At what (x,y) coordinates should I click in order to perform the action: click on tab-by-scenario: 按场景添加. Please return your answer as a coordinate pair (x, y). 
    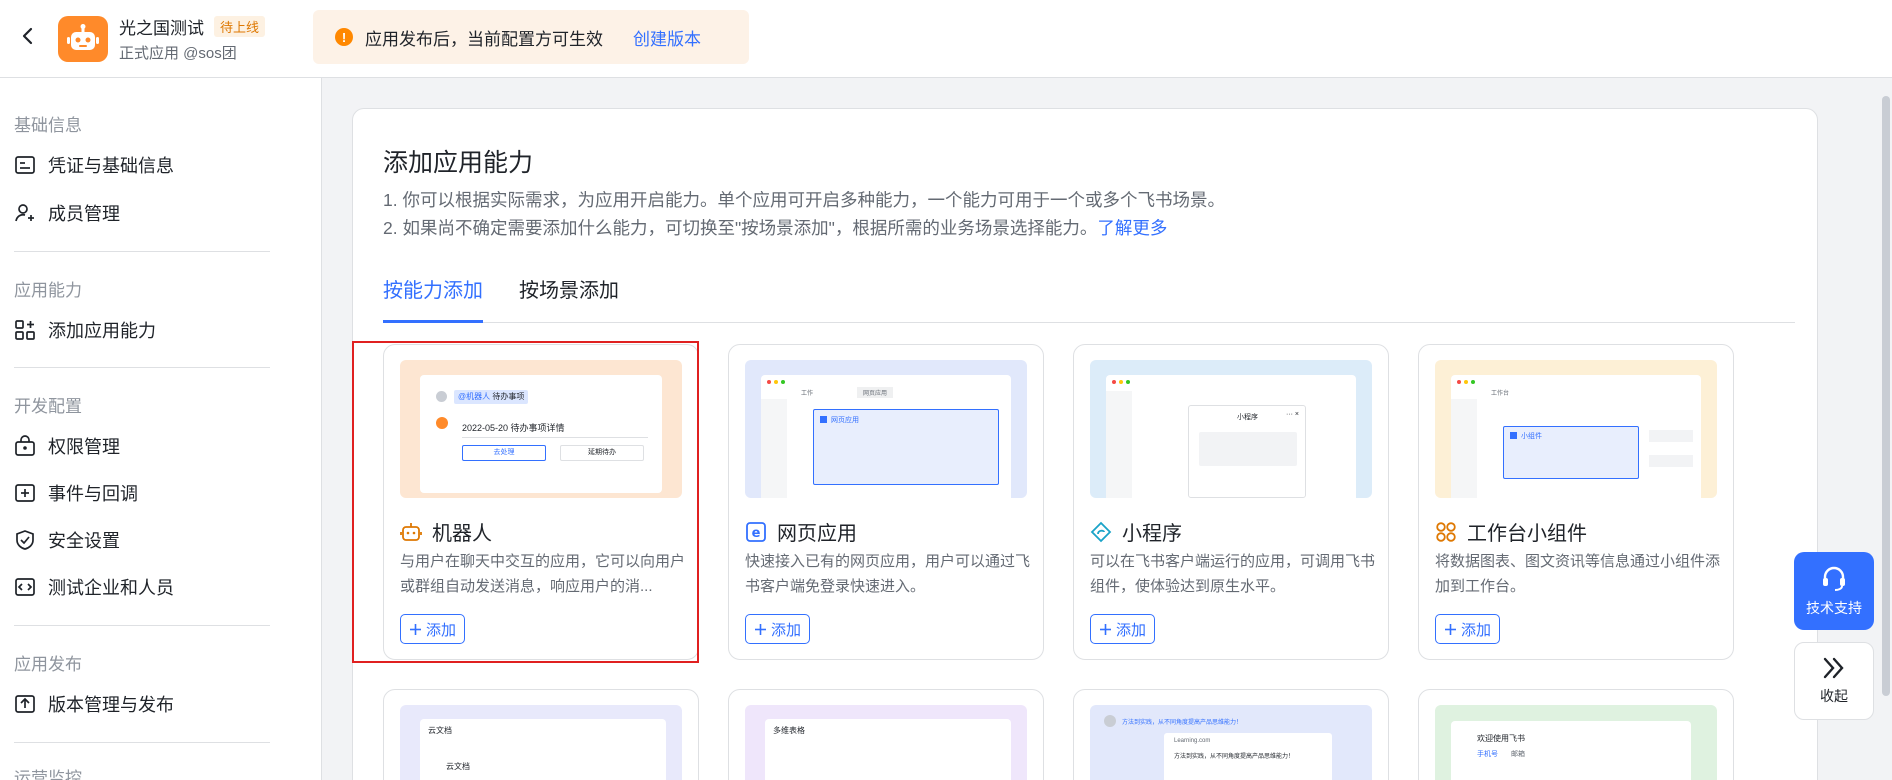
    Looking at the image, I should click on (569, 297).